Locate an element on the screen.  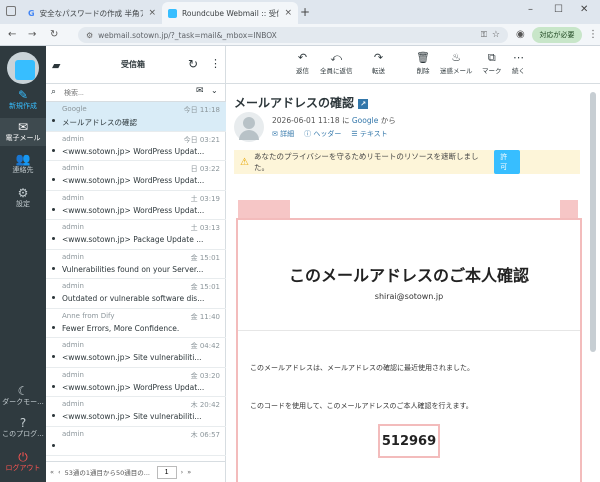
nav-settings: ⚙ 設定 is located at coordinates (23, 199).